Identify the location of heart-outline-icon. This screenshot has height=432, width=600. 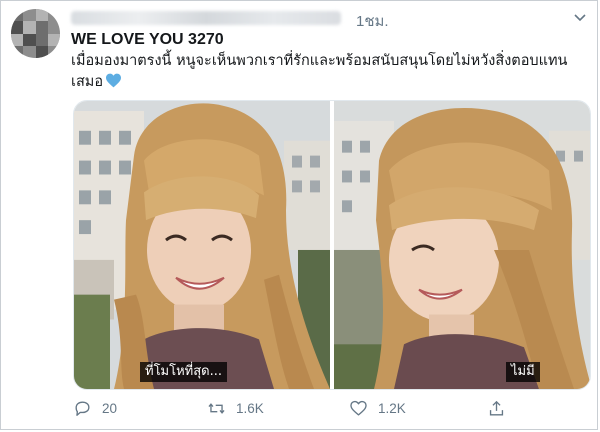
(358, 408).